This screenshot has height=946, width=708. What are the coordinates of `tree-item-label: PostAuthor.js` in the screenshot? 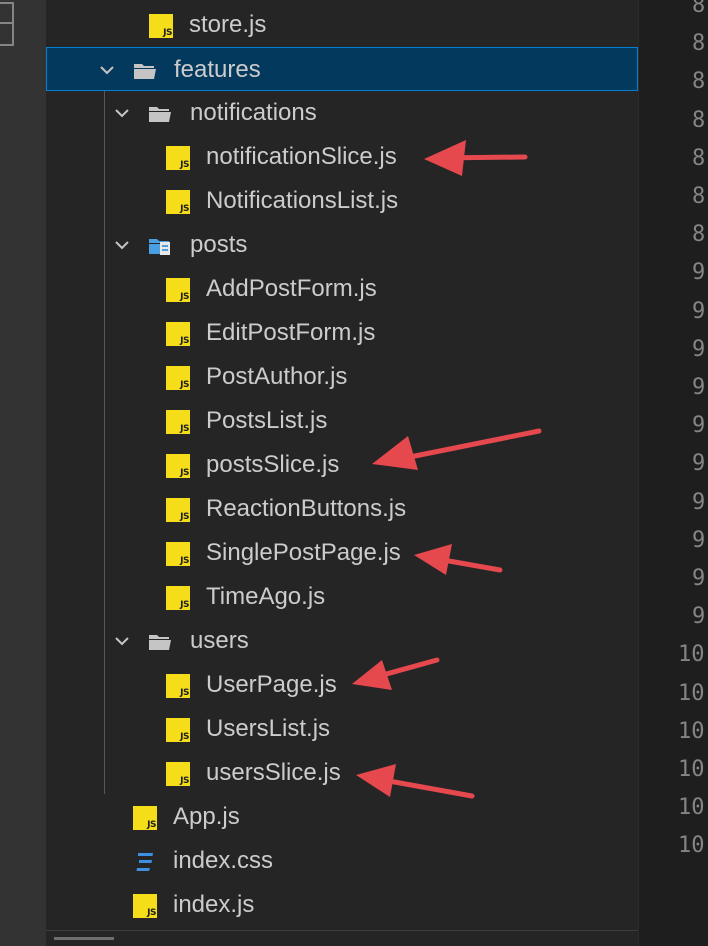 It's located at (277, 376).